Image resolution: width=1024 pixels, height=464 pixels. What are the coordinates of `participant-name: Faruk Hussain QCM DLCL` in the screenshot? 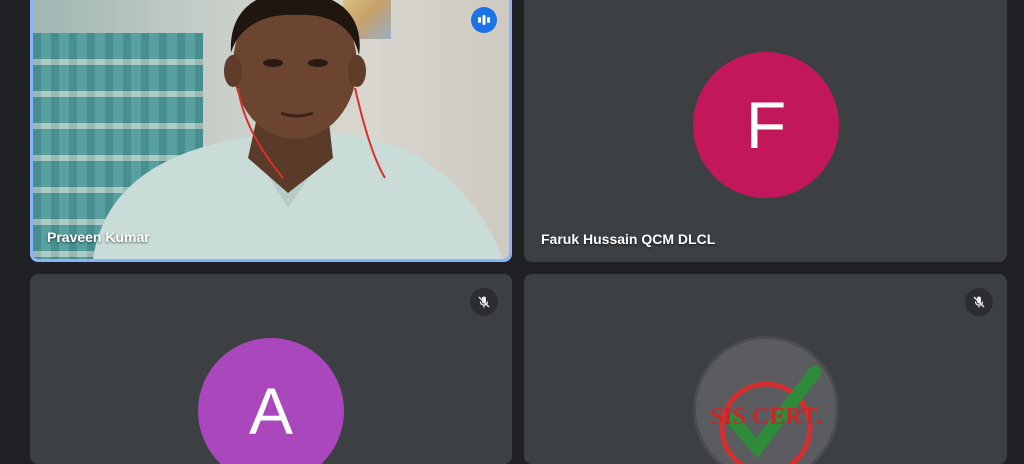 It's located at (628, 239).